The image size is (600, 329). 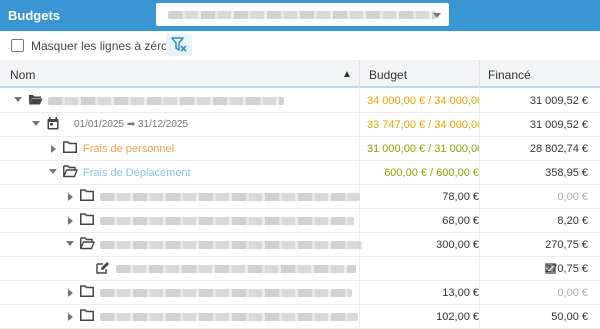 I want to click on table-row: 78,00 € 0,00 €, so click(x=300, y=197).